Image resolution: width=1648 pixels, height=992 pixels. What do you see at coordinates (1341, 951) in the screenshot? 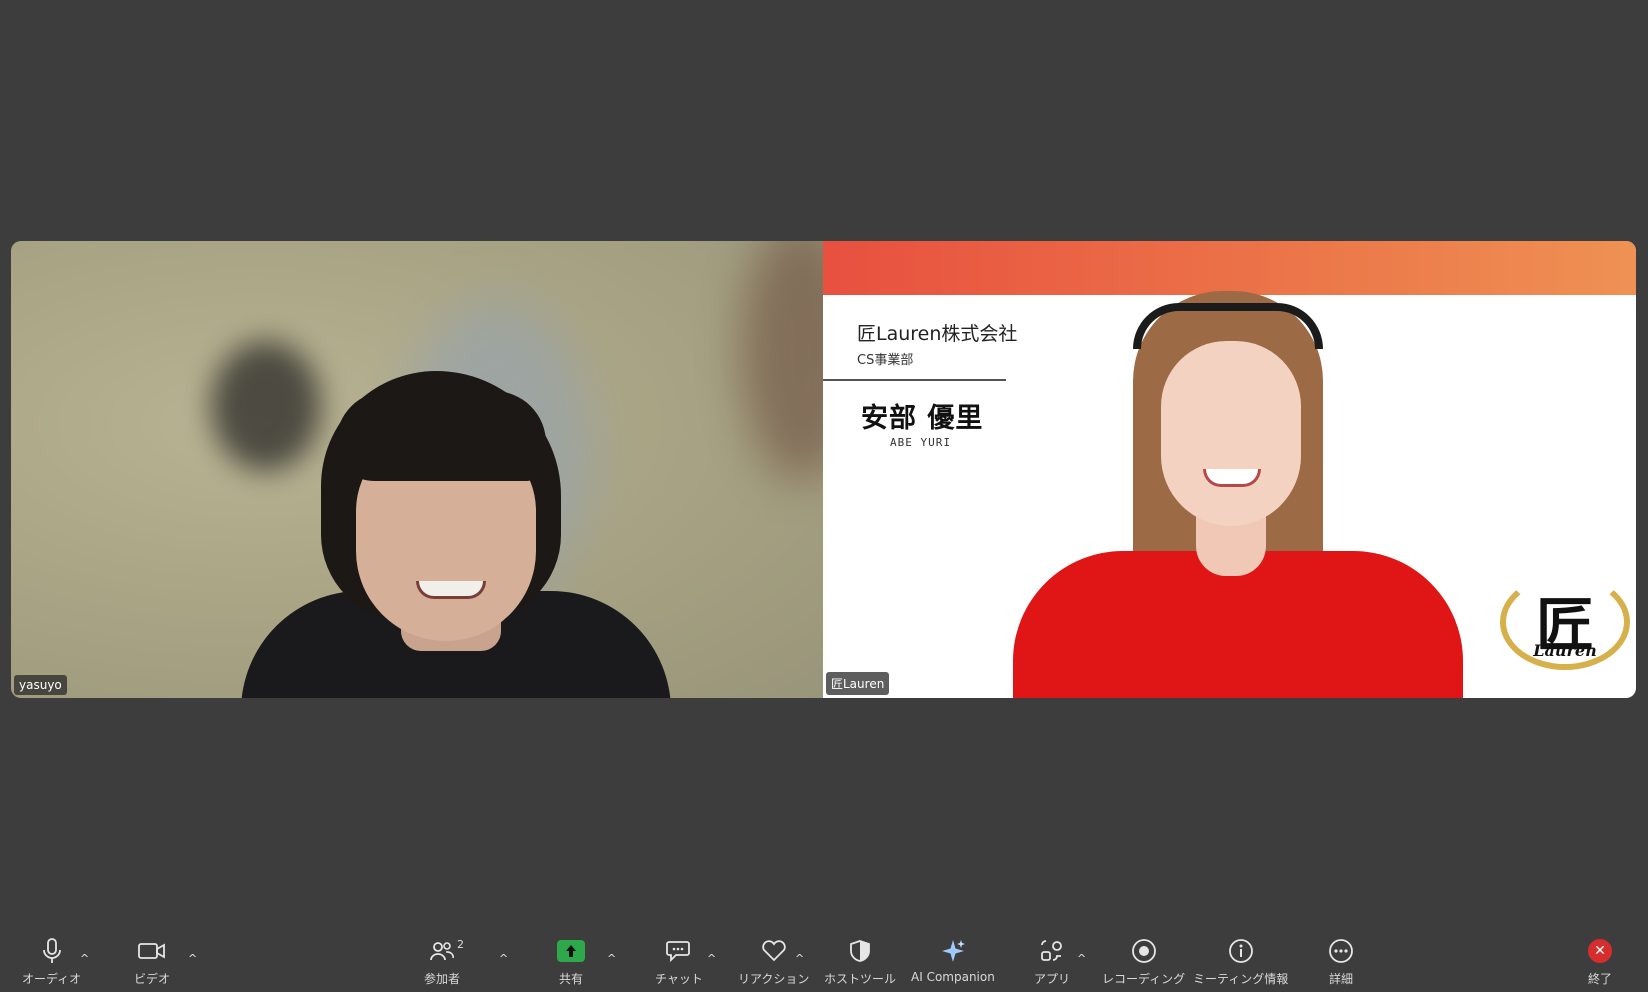
I see `more-dots-icon` at bounding box center [1341, 951].